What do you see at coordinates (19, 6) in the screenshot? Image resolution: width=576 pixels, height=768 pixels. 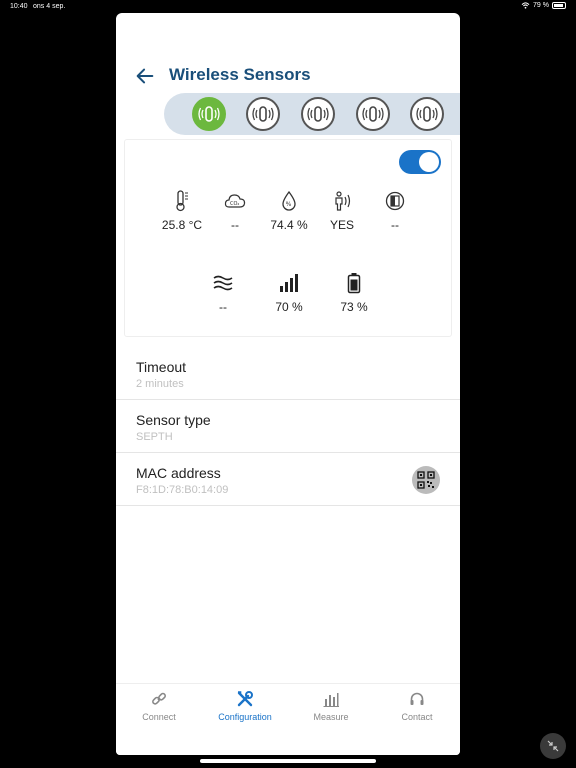 I see `status-time: 10:40` at bounding box center [19, 6].